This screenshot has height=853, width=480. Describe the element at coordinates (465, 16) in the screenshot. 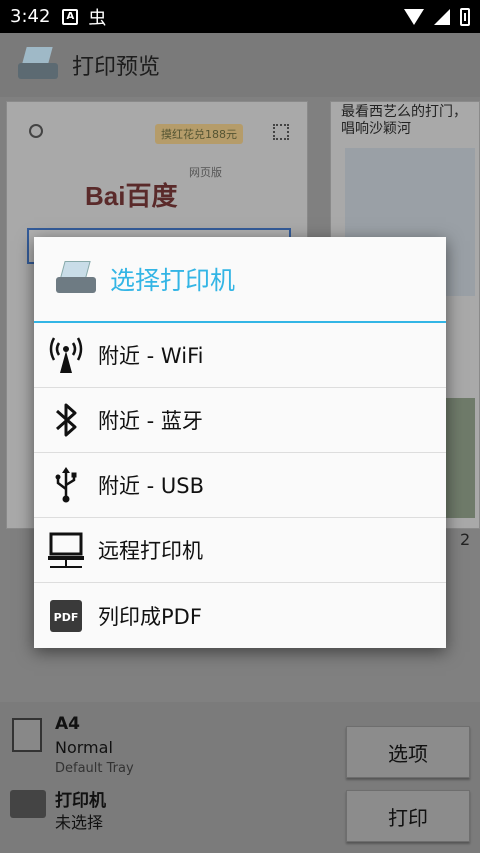

I see `battery-charging-icon` at that location.